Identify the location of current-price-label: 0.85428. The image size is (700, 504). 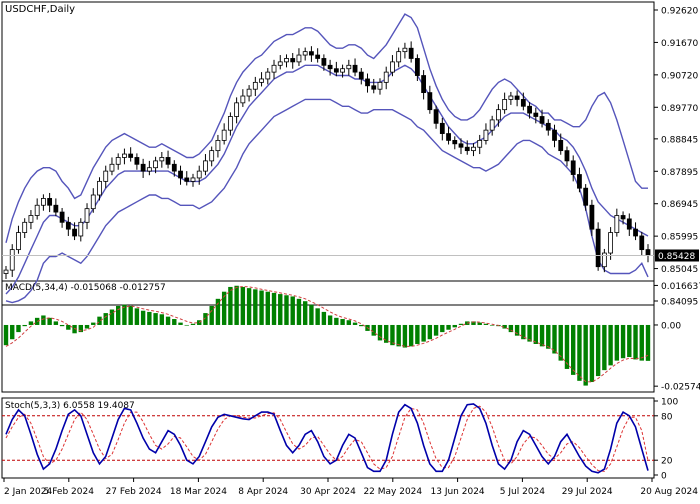
(676, 257).